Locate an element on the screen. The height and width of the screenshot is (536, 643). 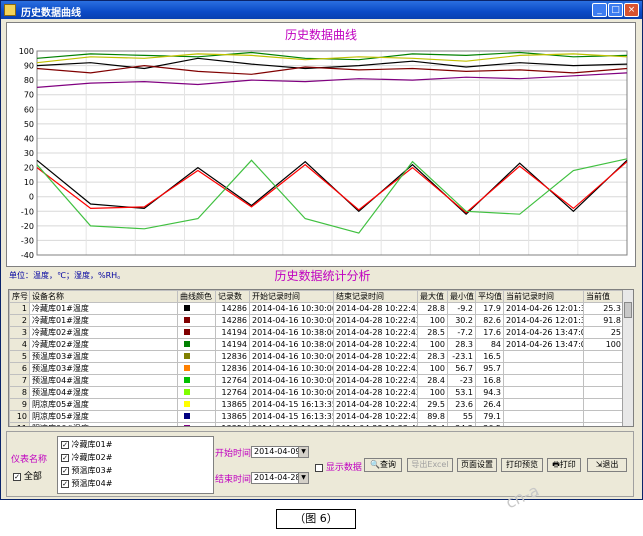
start-date-picker: 2014-04-09 ▼ is located at coordinates (280, 452).